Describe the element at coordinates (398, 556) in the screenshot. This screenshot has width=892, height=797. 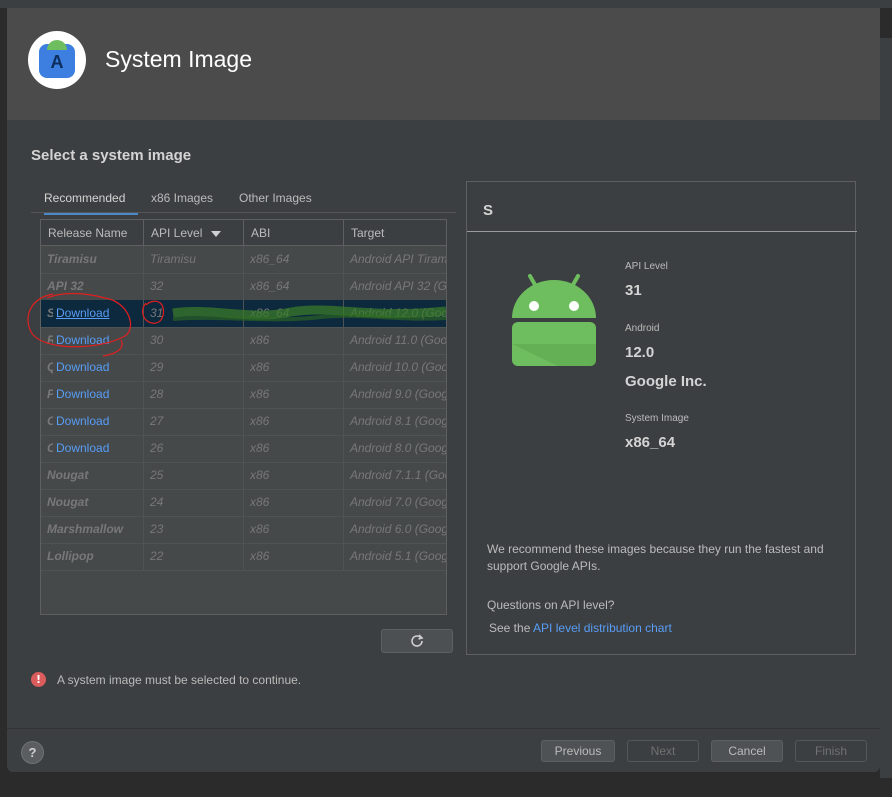
I see `target-cell: Android 5.1 (Google APIs)` at that location.